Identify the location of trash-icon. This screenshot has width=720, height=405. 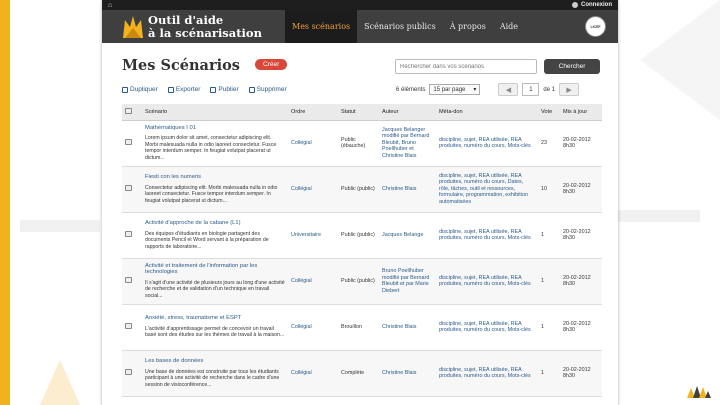
(251, 89).